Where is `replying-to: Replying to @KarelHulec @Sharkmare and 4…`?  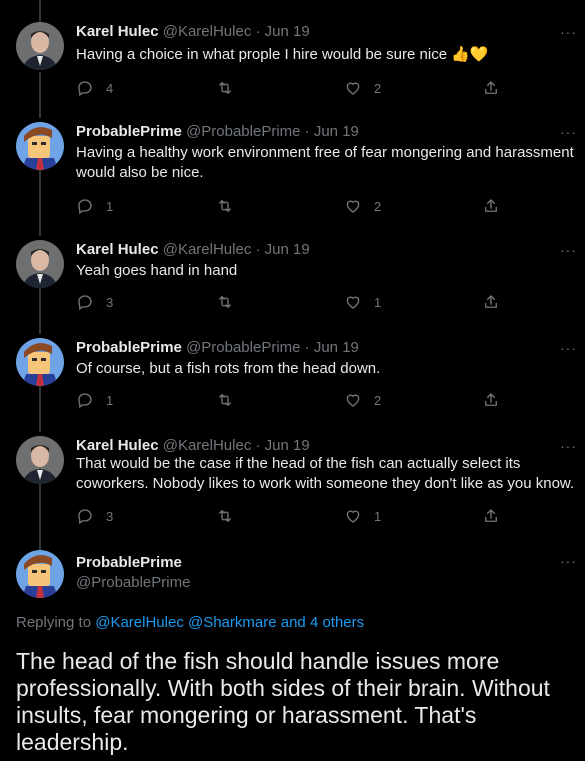 replying-to: Replying to @KarelHulec @Sharkmare and 4… is located at coordinates (190, 623).